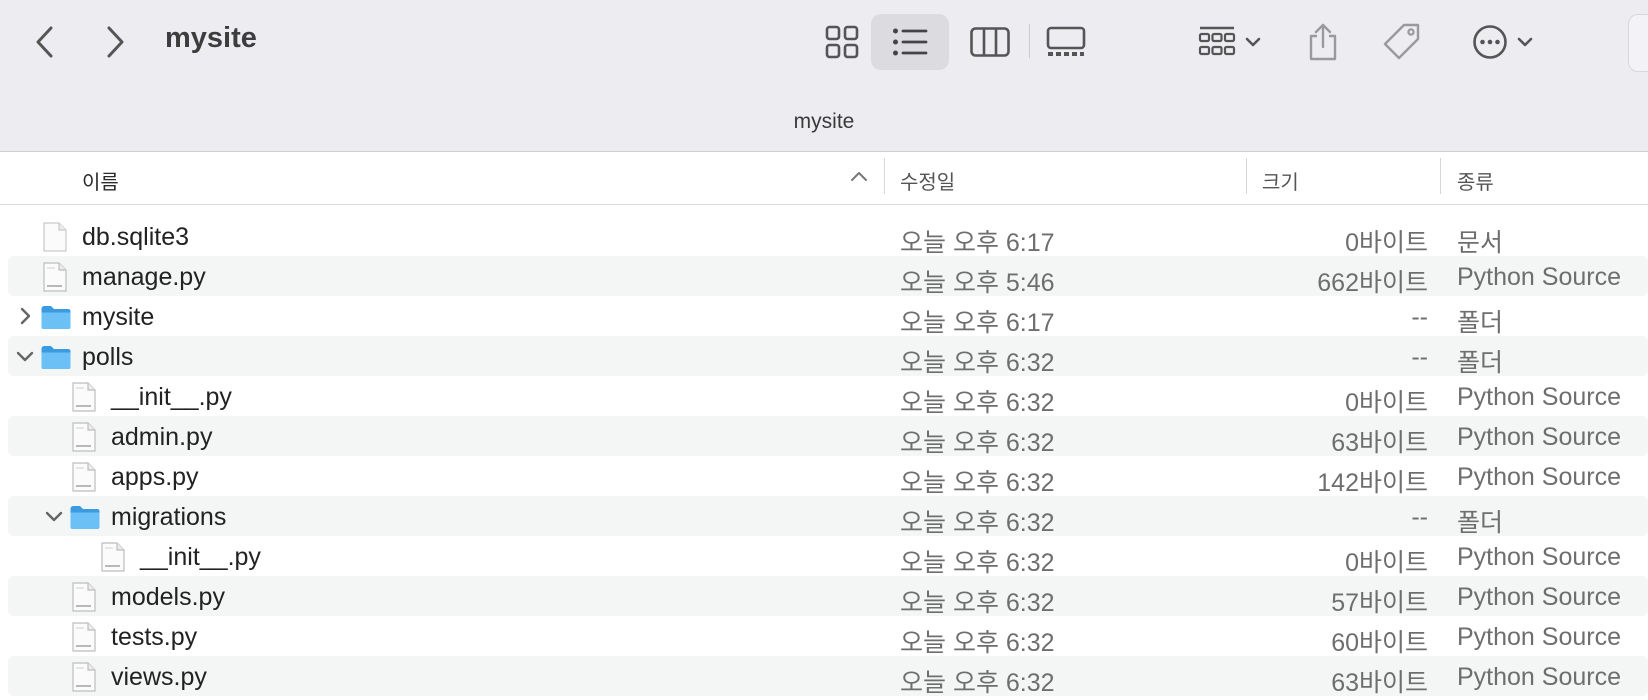 The width and height of the screenshot is (1648, 700). Describe the element at coordinates (824, 516) in the screenshot. I see `file-row: migrations 오늘 오후 6:32 -- 폴더` at that location.